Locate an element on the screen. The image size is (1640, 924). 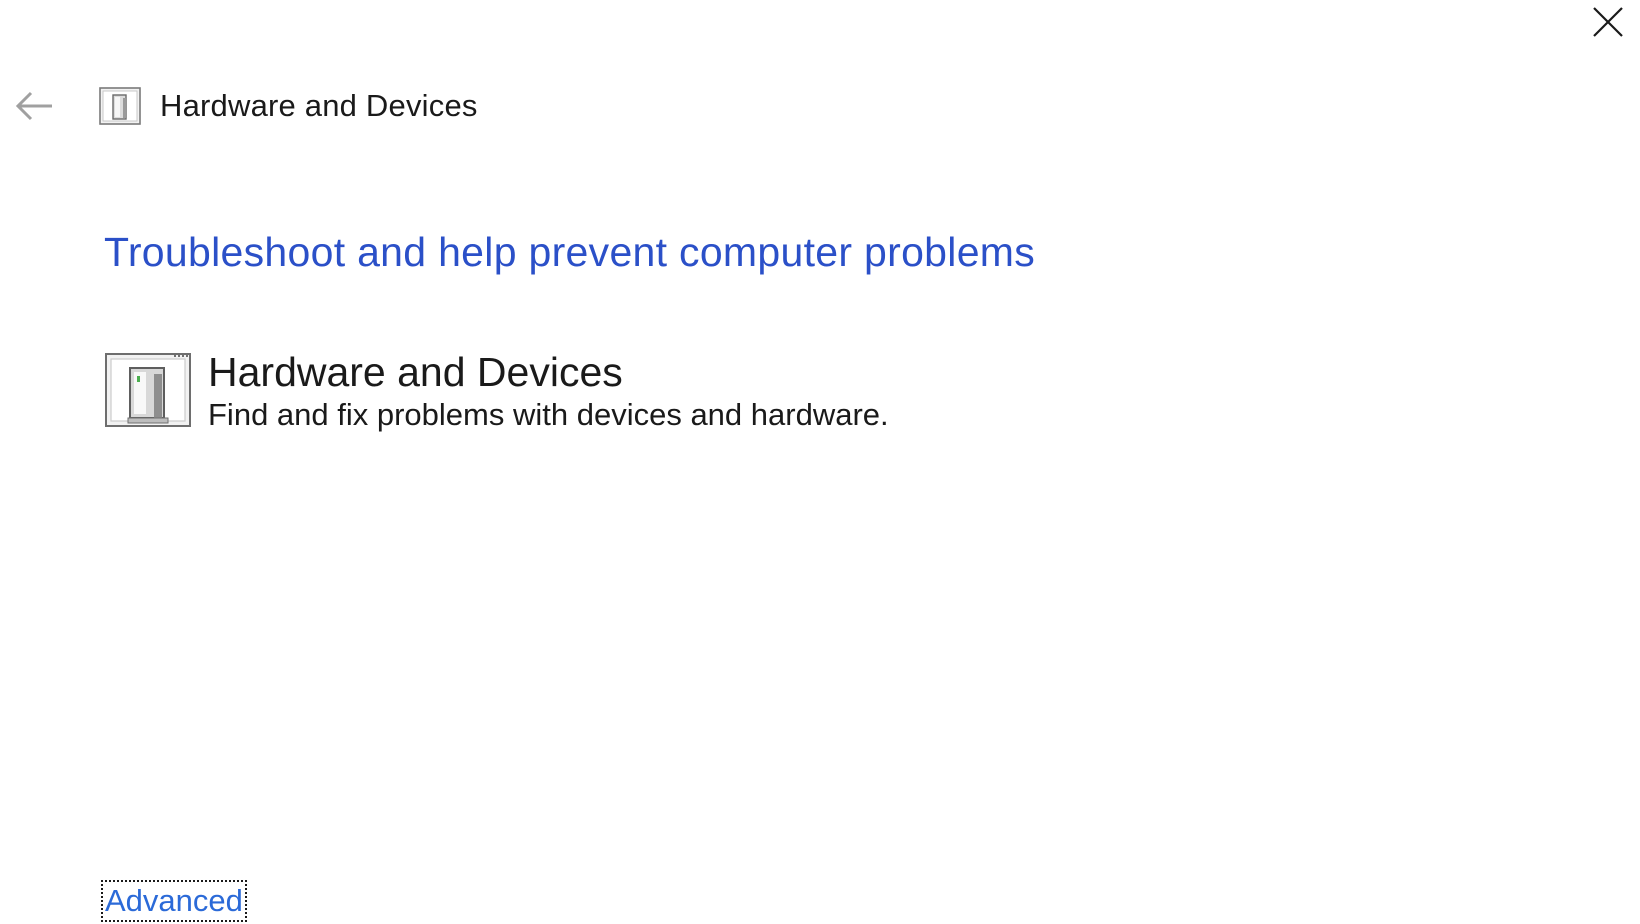
header-bar: Hardware and Devices is located at coordinates (245, 106).